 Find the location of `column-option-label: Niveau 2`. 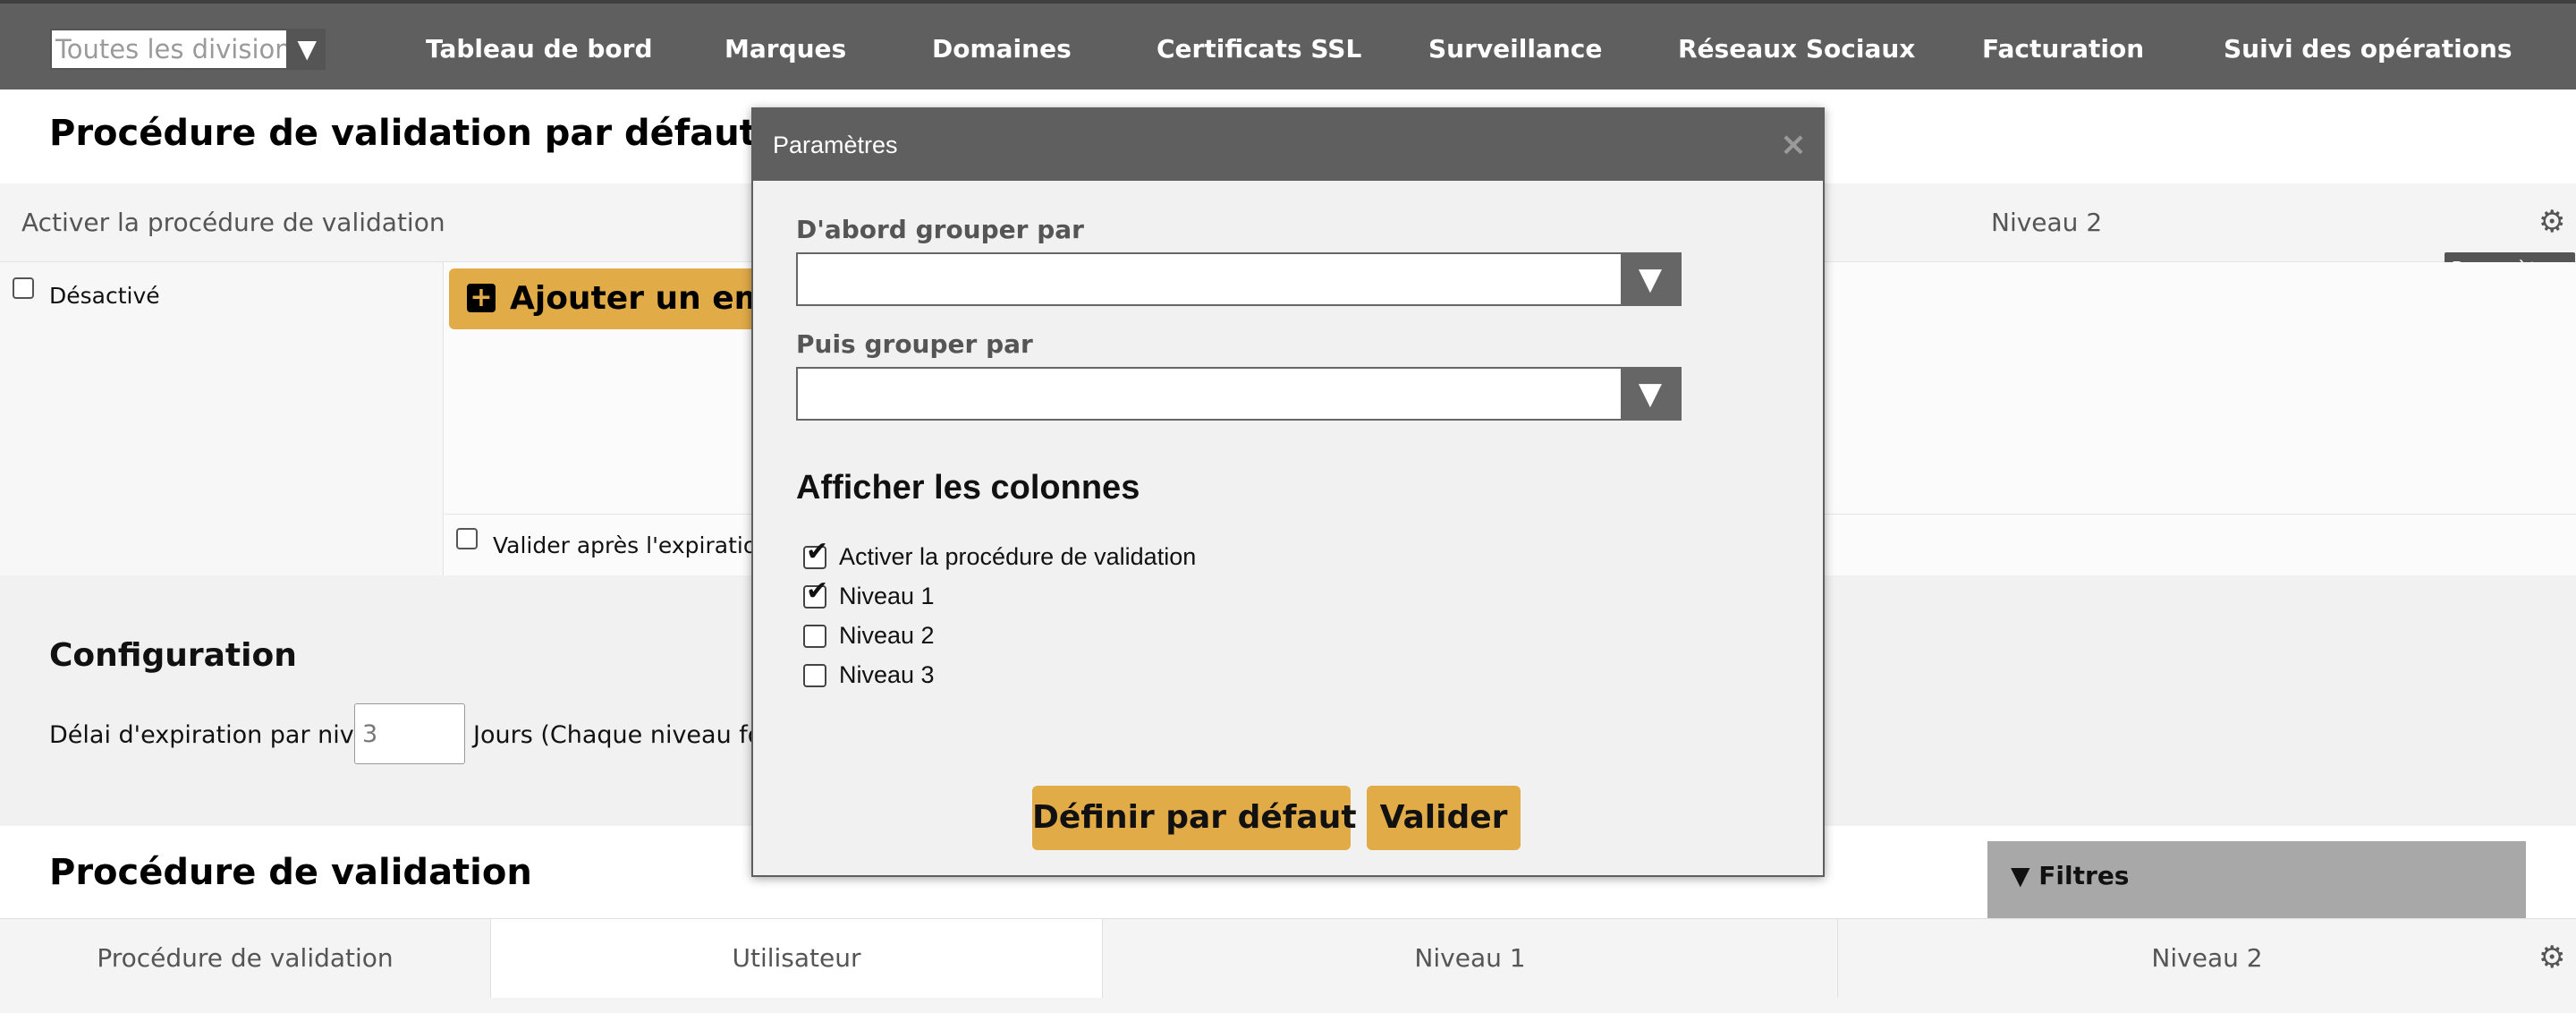

column-option-label: Niveau 2 is located at coordinates (887, 635).